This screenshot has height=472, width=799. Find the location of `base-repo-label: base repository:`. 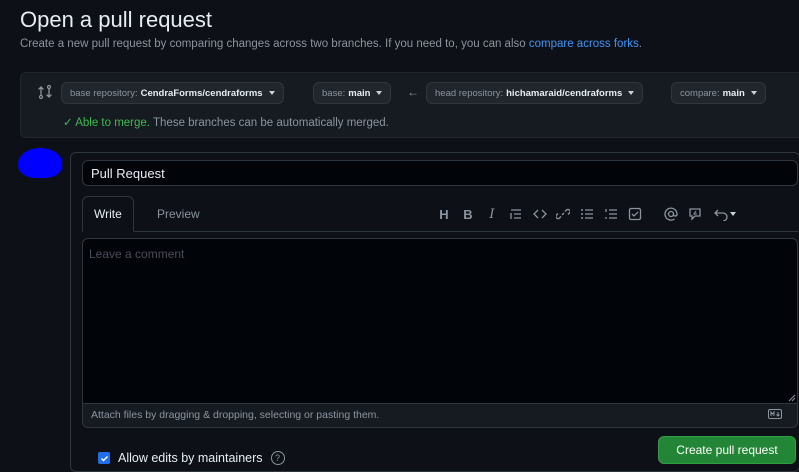

base-repo-label: base repository: is located at coordinates (104, 93).